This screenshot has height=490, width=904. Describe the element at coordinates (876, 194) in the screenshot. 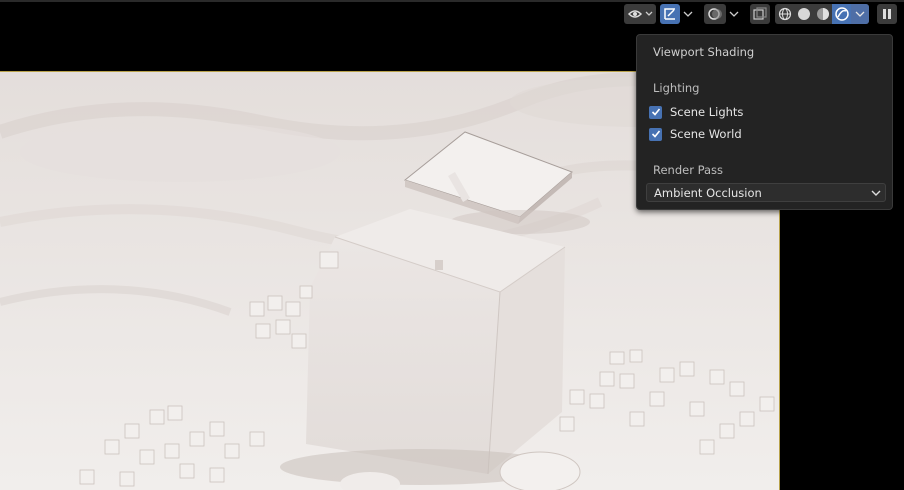

I see `chevron-down-icon` at that location.